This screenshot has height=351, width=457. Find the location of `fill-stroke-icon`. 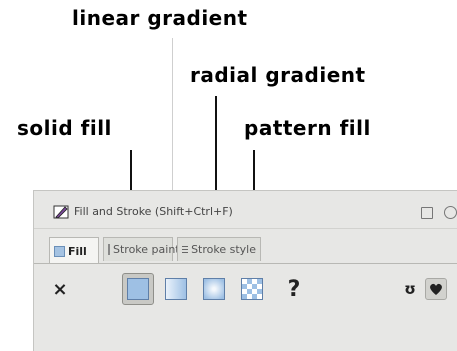

fill-stroke-icon is located at coordinates (62, 212).